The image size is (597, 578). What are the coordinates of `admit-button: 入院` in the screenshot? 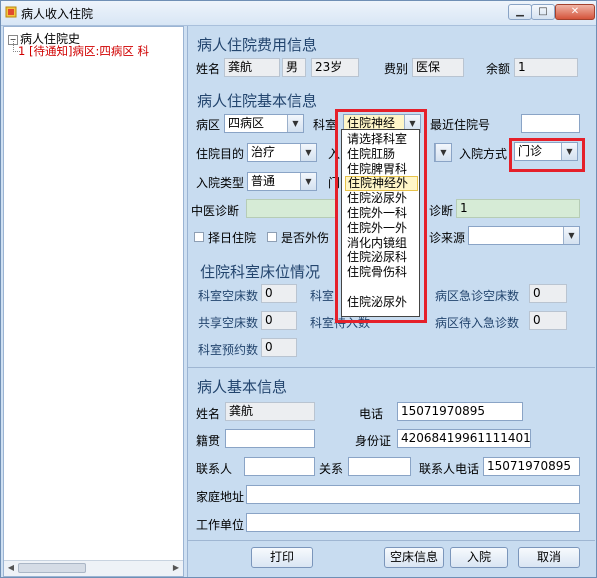 It's located at (479, 557).